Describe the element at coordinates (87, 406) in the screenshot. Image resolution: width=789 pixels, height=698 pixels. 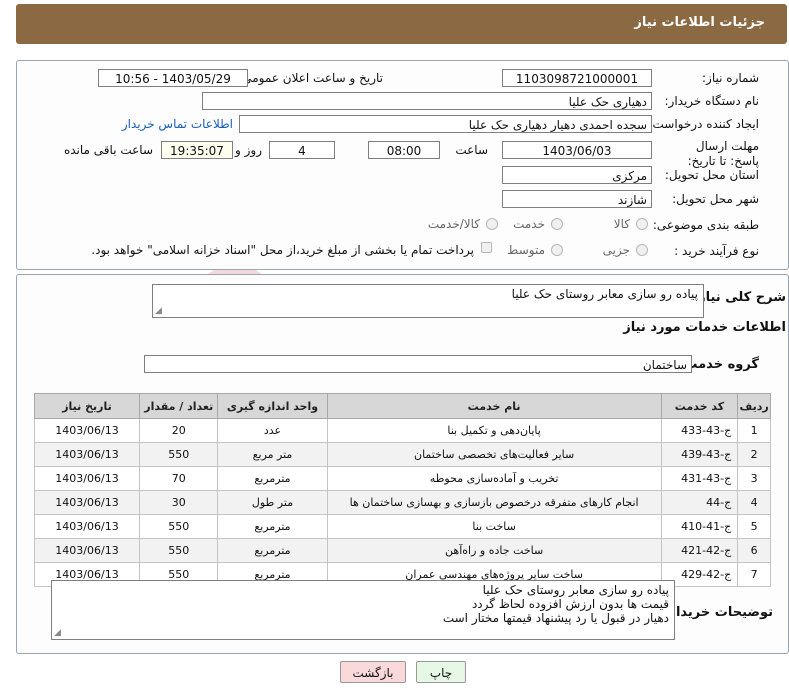
I see `col-date: تاریخ نیاز` at that location.